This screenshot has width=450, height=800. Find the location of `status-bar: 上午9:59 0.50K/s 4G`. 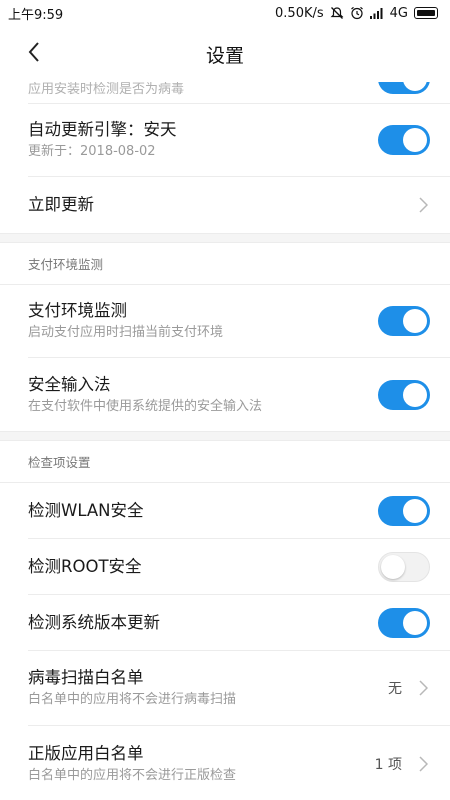

status-bar: 上午9:59 0.50K/s 4G is located at coordinates (225, 13).